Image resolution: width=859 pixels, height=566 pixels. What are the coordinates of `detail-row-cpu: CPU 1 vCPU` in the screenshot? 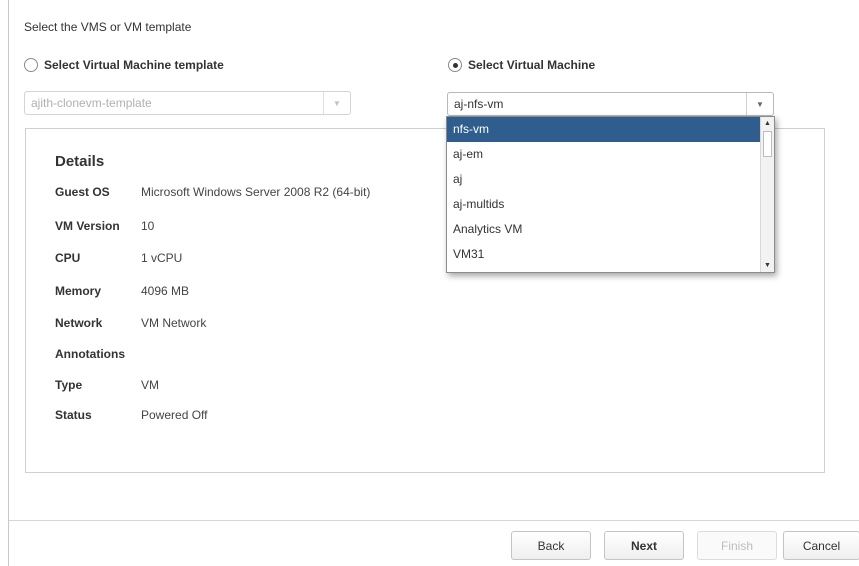 It's located at (118, 258).